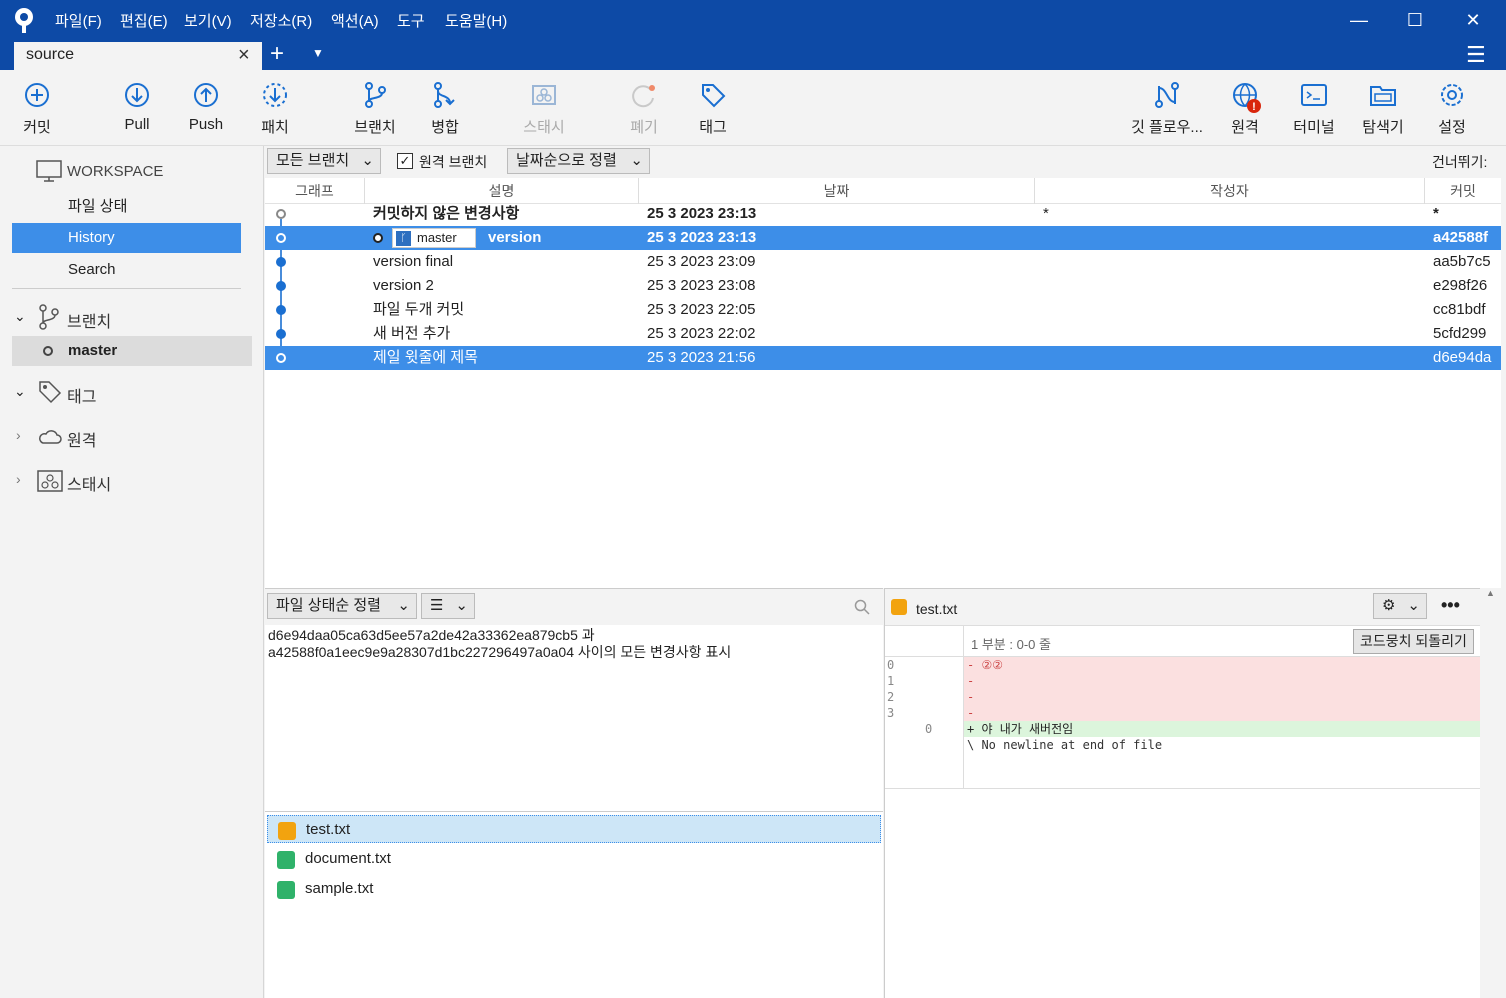  Describe the element at coordinates (126, 238) in the screenshot. I see `sidebar-item-history: History` at that location.